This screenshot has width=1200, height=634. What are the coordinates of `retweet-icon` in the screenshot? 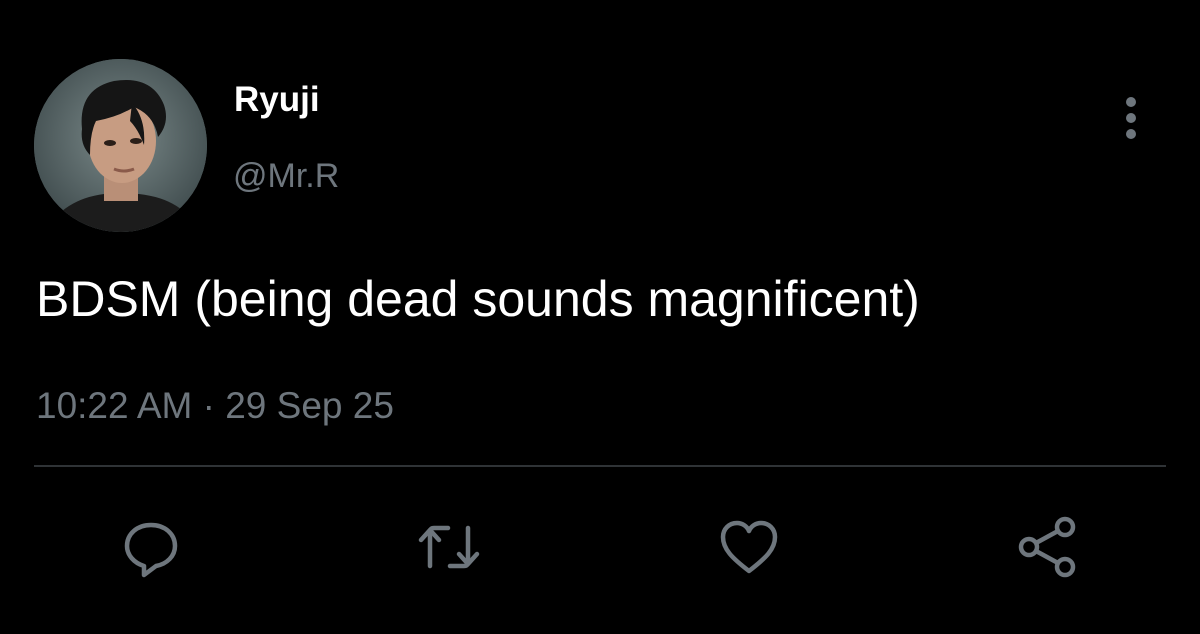 It's located at (449, 547).